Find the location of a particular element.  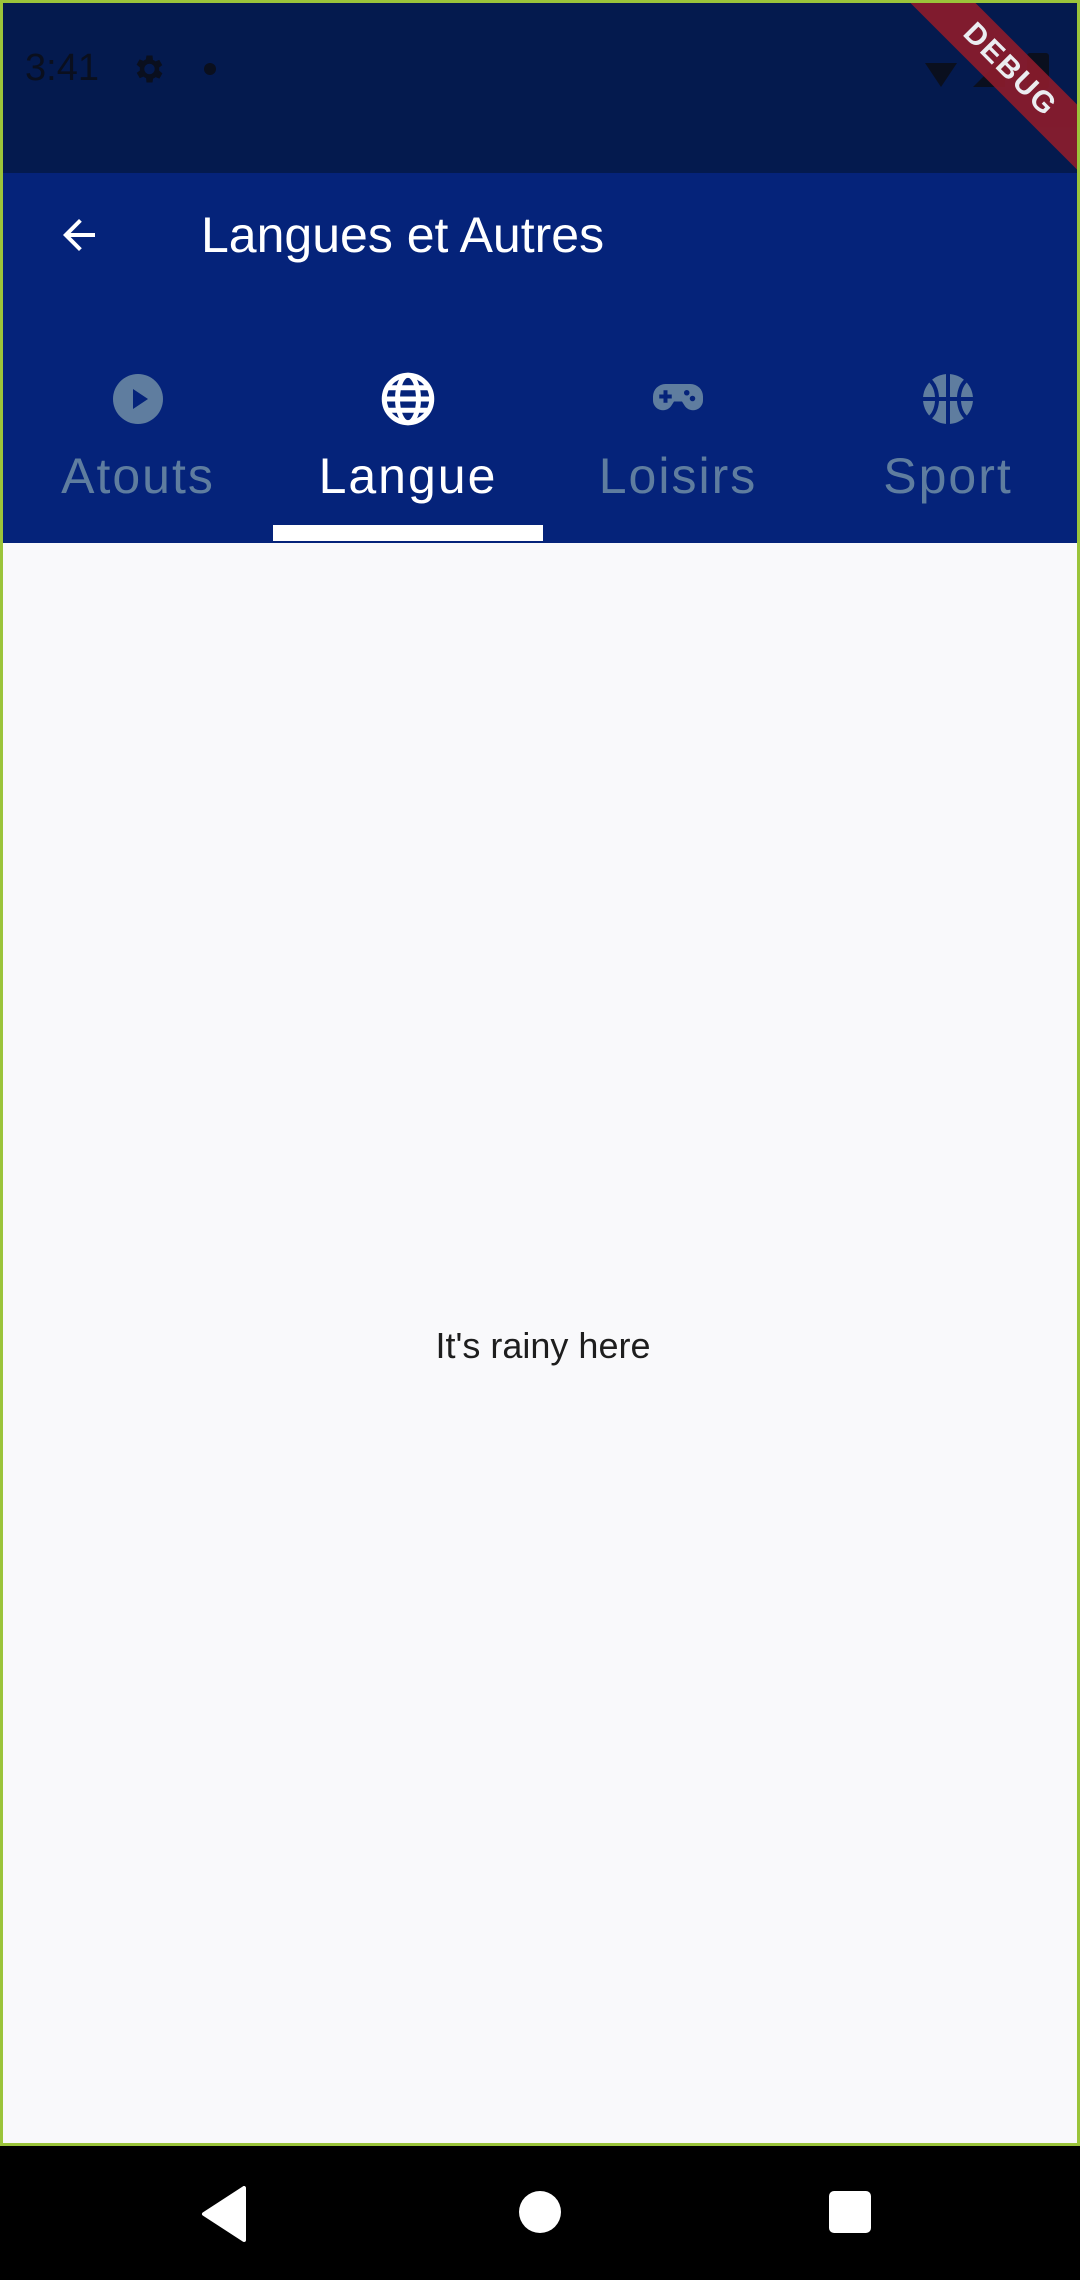

tab-loisirs: Loisirs is located at coordinates (678, 443).